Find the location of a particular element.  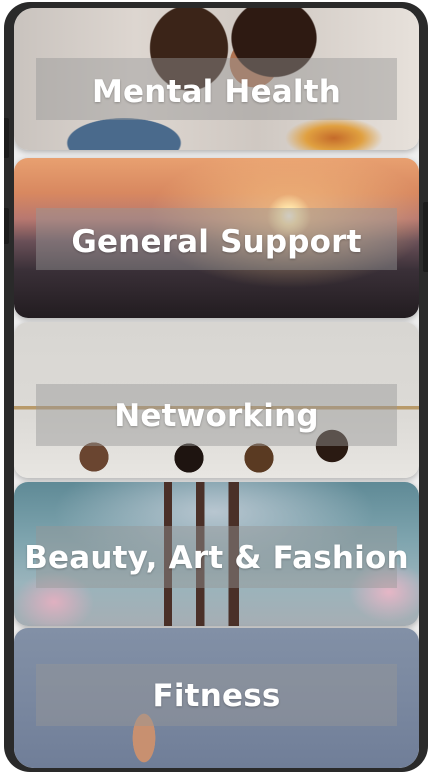

category-label: Fitness is located at coordinates (216, 696).